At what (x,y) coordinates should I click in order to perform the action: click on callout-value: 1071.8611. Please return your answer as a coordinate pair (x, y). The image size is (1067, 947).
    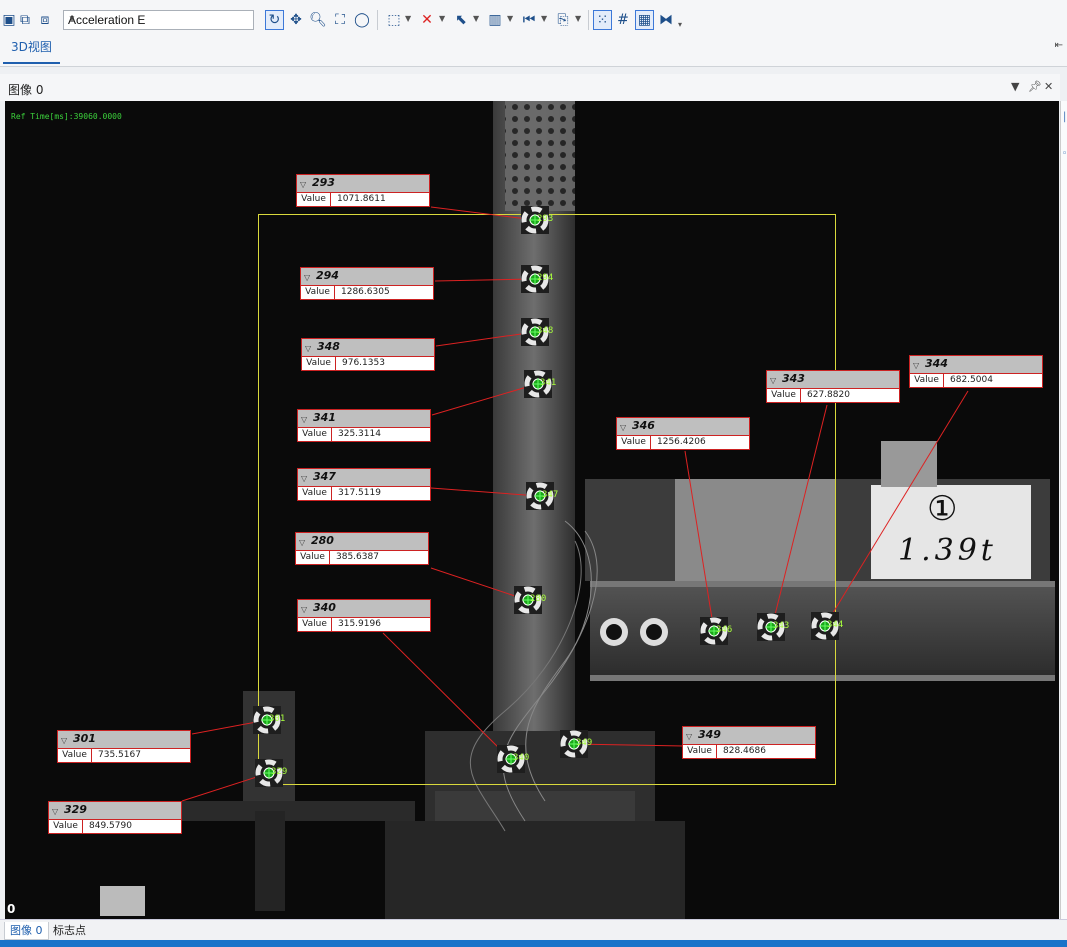
    Looking at the image, I should click on (361, 199).